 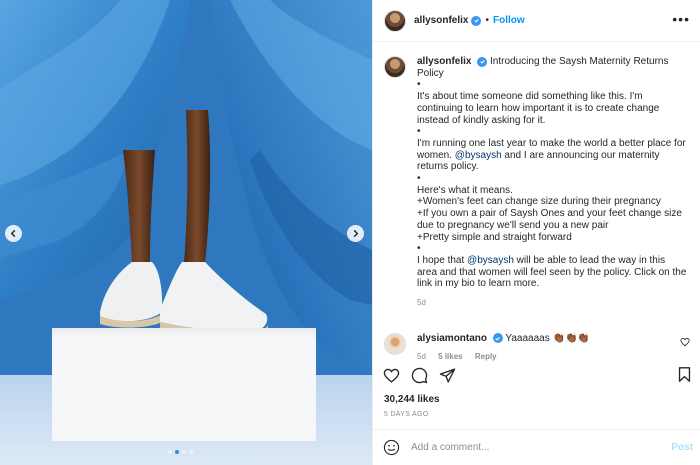 I want to click on share-paper-plane-icon, so click(x=447, y=375).